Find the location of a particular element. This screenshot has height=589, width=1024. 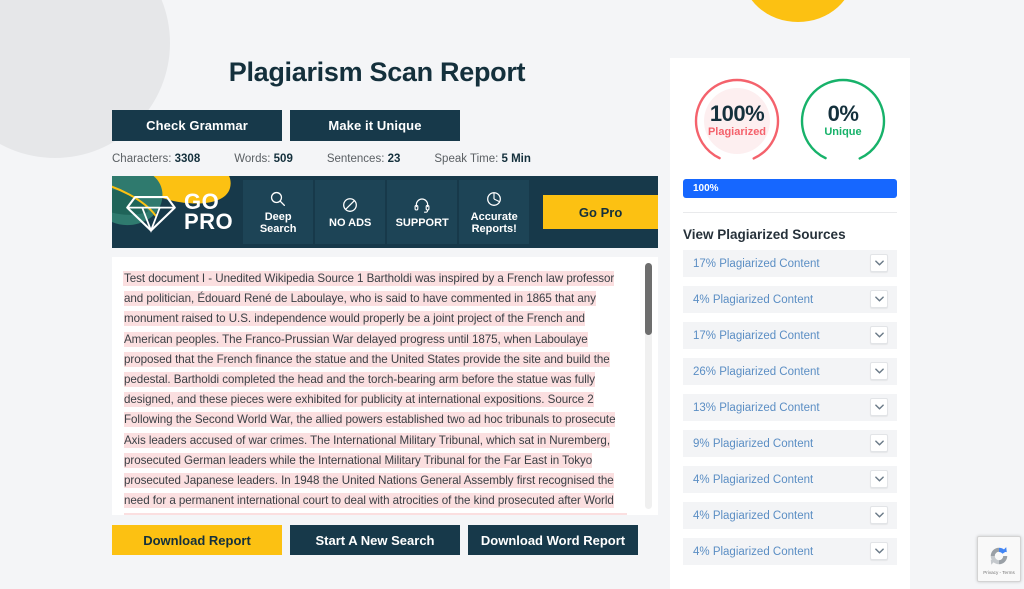

source-item-4: 26% Plagiarized Content is located at coordinates (790, 371).